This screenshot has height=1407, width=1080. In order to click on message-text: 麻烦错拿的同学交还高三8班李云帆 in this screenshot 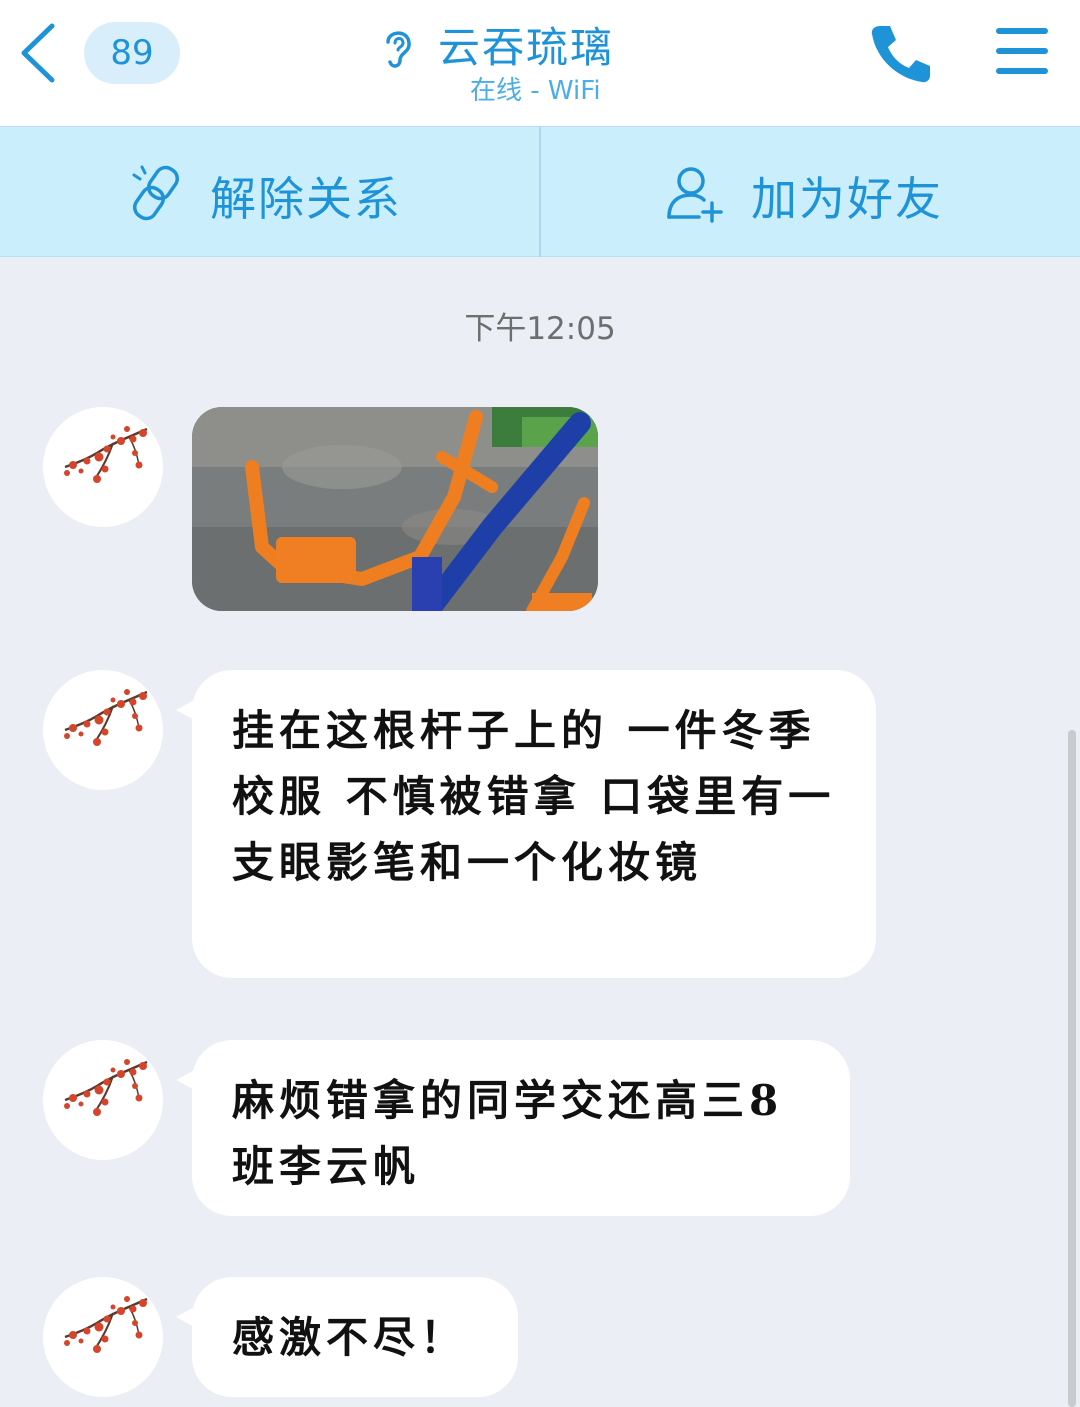, I will do `click(508, 1133)`.